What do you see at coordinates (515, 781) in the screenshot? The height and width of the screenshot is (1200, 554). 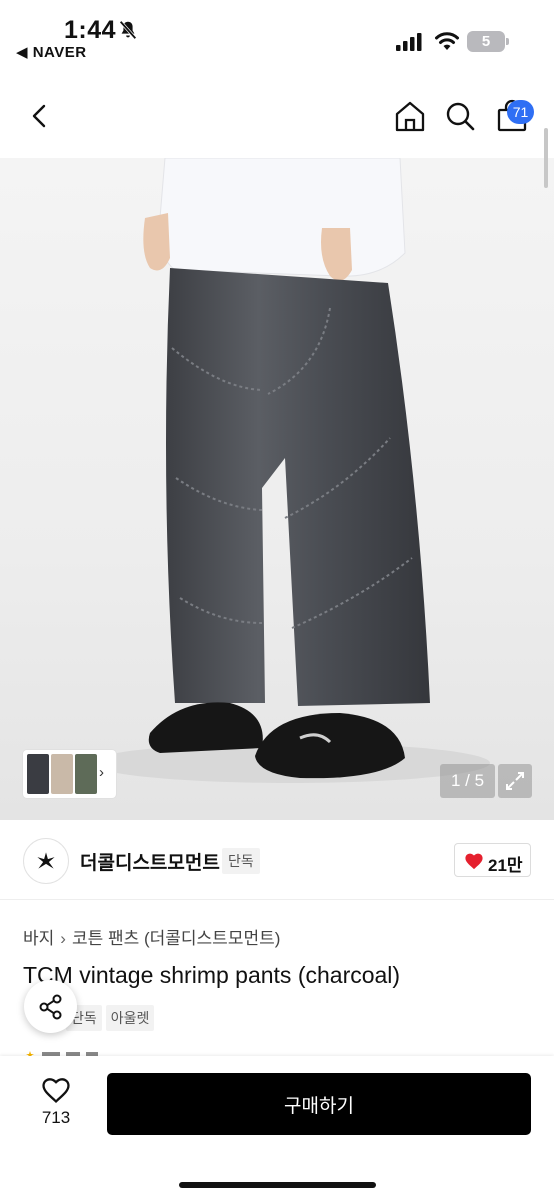 I see `expand-icon` at bounding box center [515, 781].